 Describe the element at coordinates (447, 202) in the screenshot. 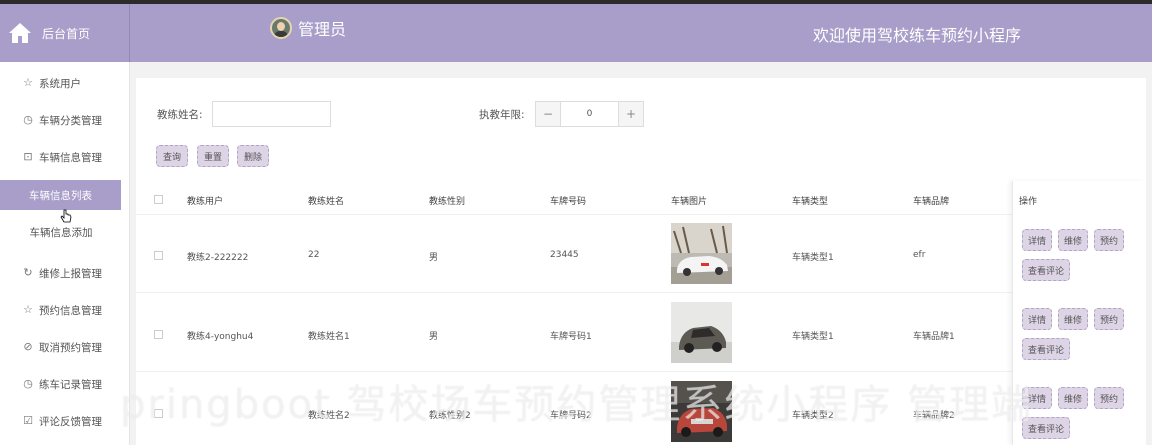

I see `col-header-coach-gender: 教练性别` at that location.